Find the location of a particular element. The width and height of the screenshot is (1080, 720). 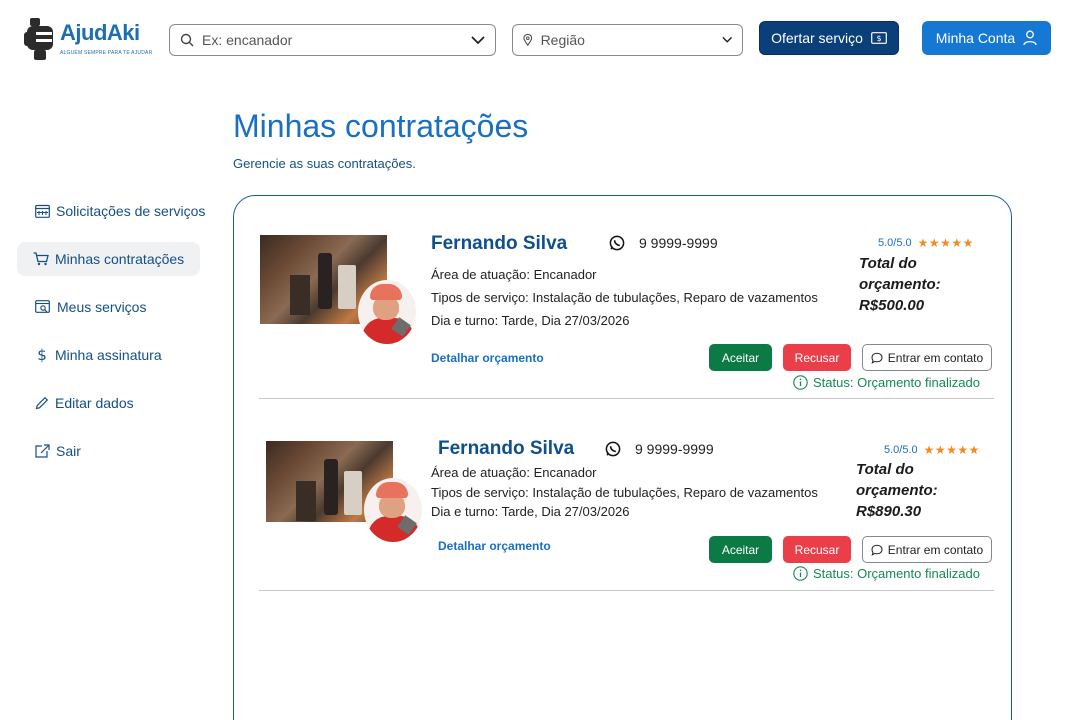

logo-text: AjudAki is located at coordinates (100, 32).